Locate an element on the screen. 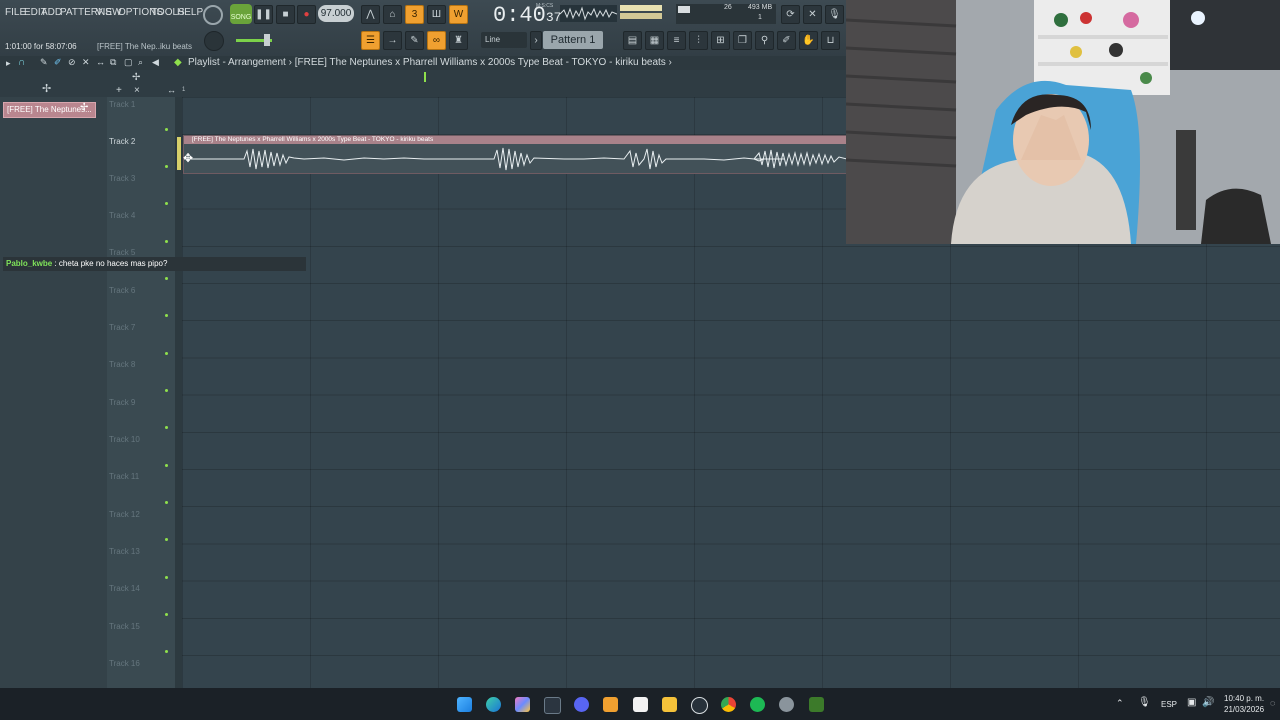 The width and height of the screenshot is (1280, 720). track-7-enable-led is located at coordinates (166, 353).